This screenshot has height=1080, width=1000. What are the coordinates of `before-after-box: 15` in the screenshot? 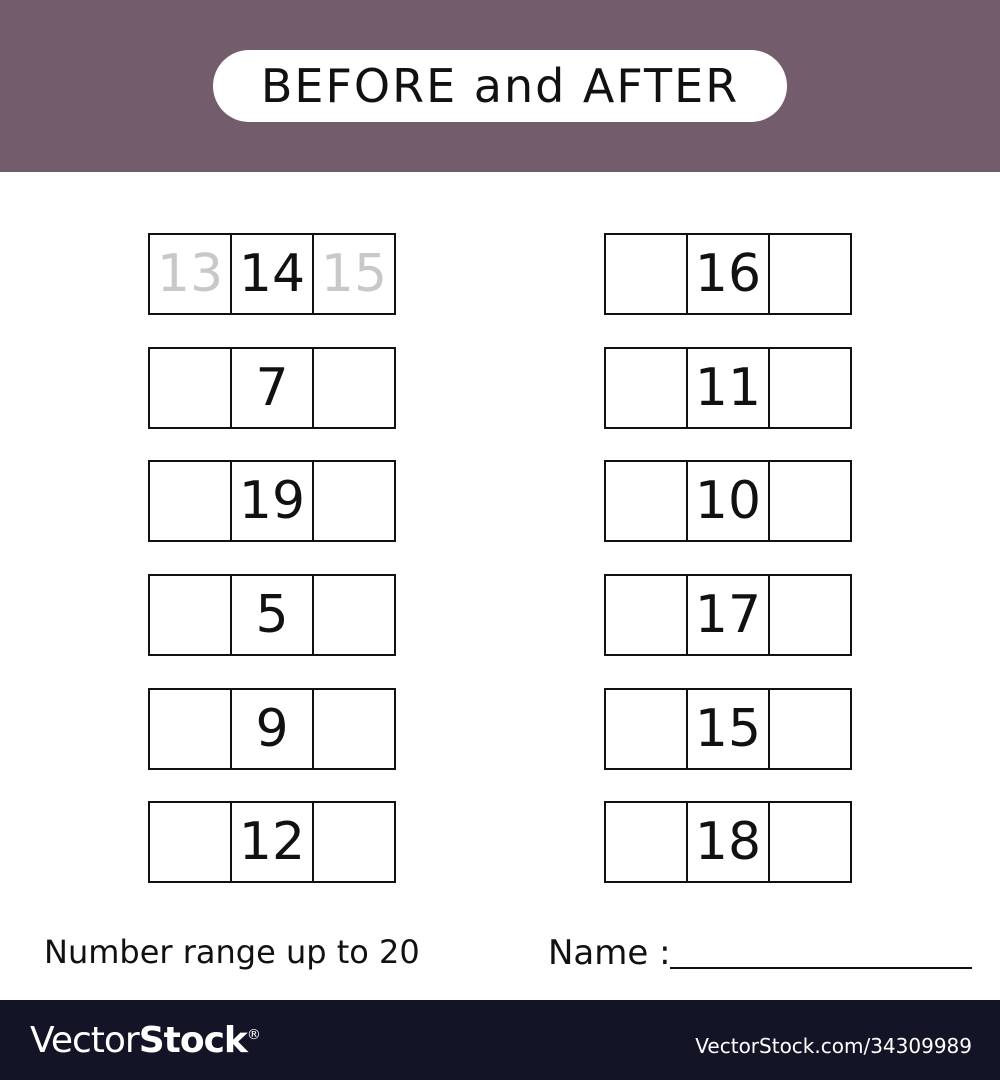 It's located at (728, 729).